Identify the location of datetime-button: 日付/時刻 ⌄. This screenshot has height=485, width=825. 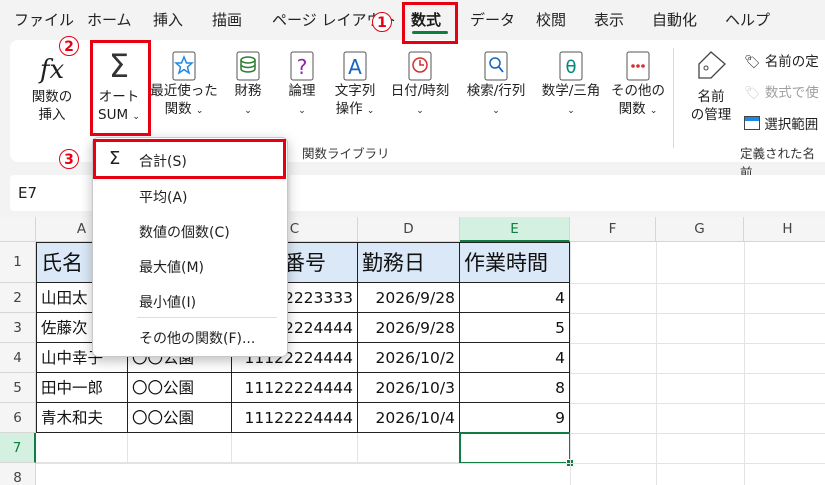
(420, 85).